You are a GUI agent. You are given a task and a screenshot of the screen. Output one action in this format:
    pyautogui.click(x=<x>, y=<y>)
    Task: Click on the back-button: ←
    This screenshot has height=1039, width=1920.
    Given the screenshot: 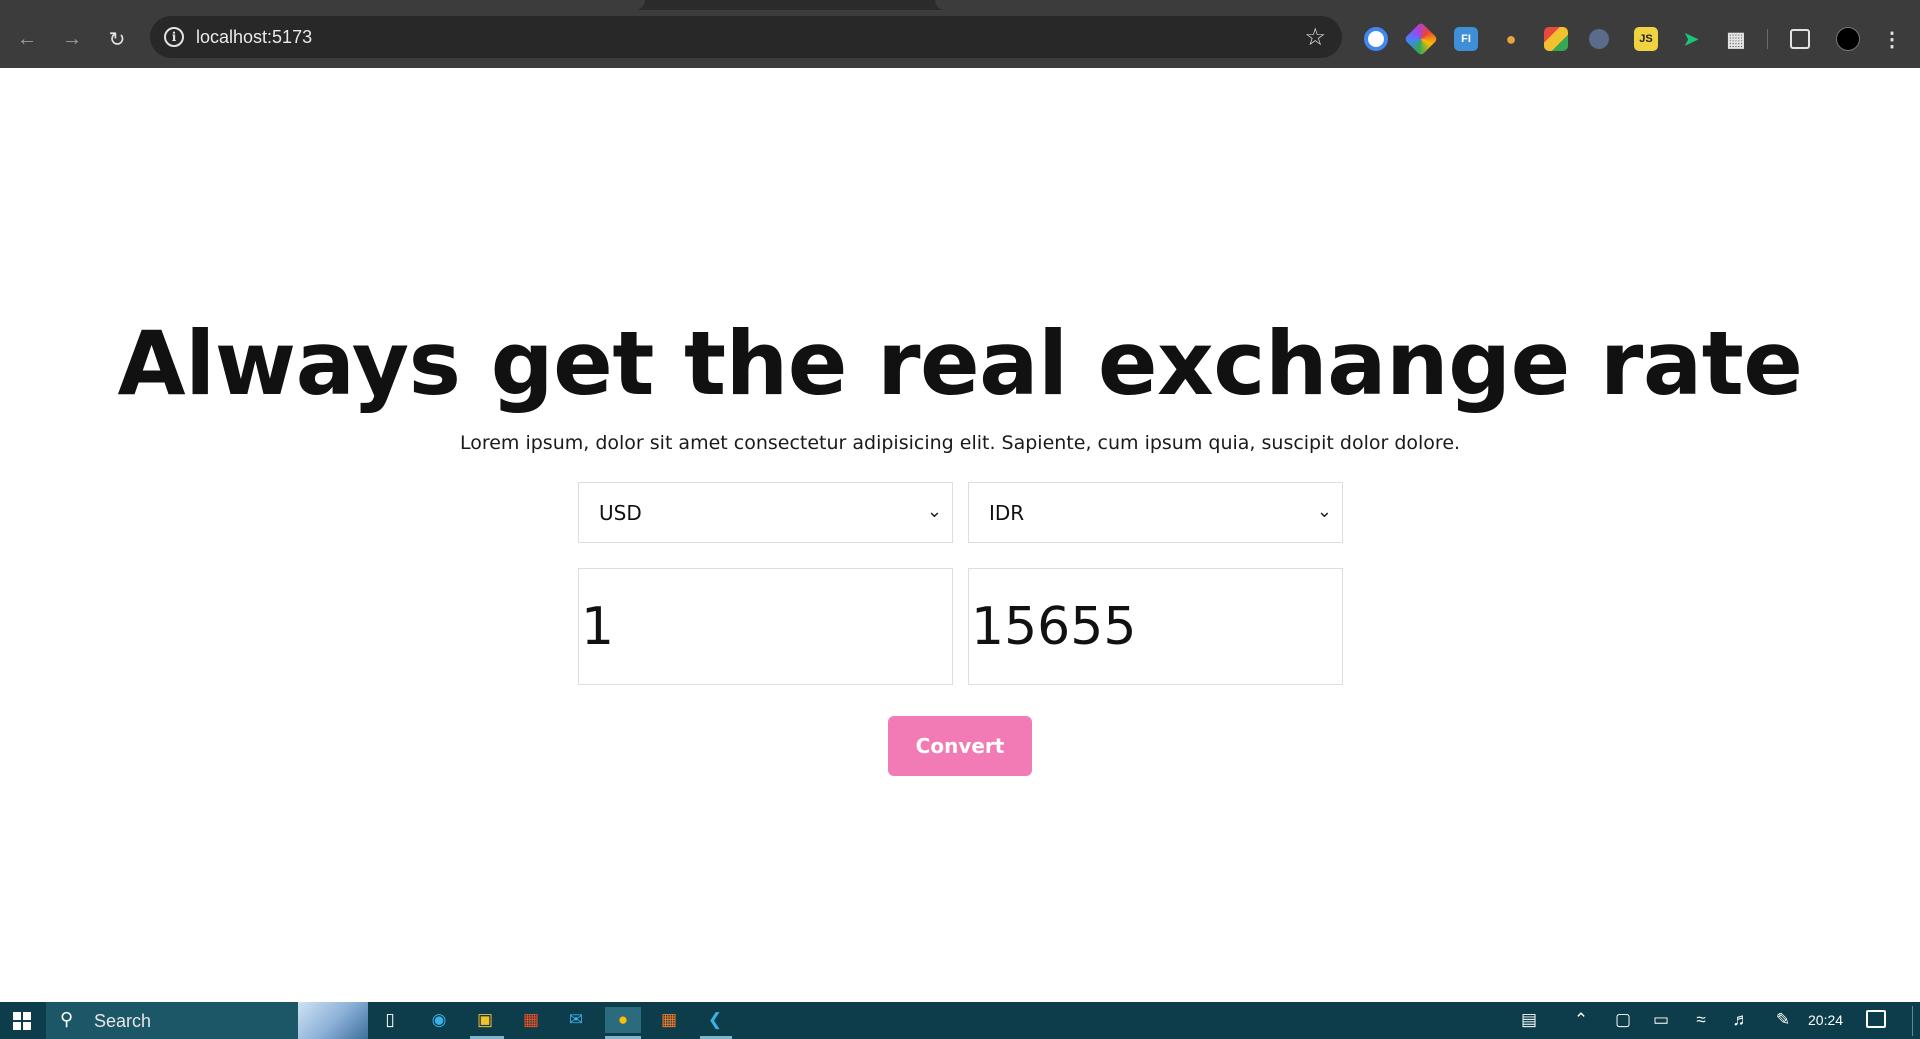 What is the action you would take?
    pyautogui.click(x=27, y=39)
    